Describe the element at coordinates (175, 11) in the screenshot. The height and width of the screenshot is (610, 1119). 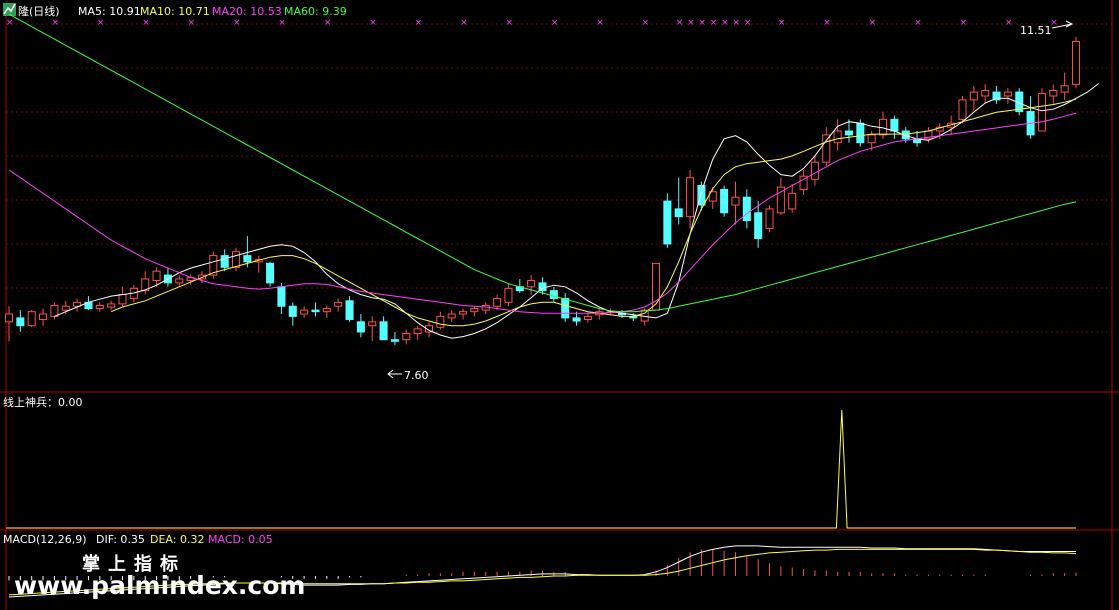
I see `ma10-legend: MA10: 10.71` at that location.